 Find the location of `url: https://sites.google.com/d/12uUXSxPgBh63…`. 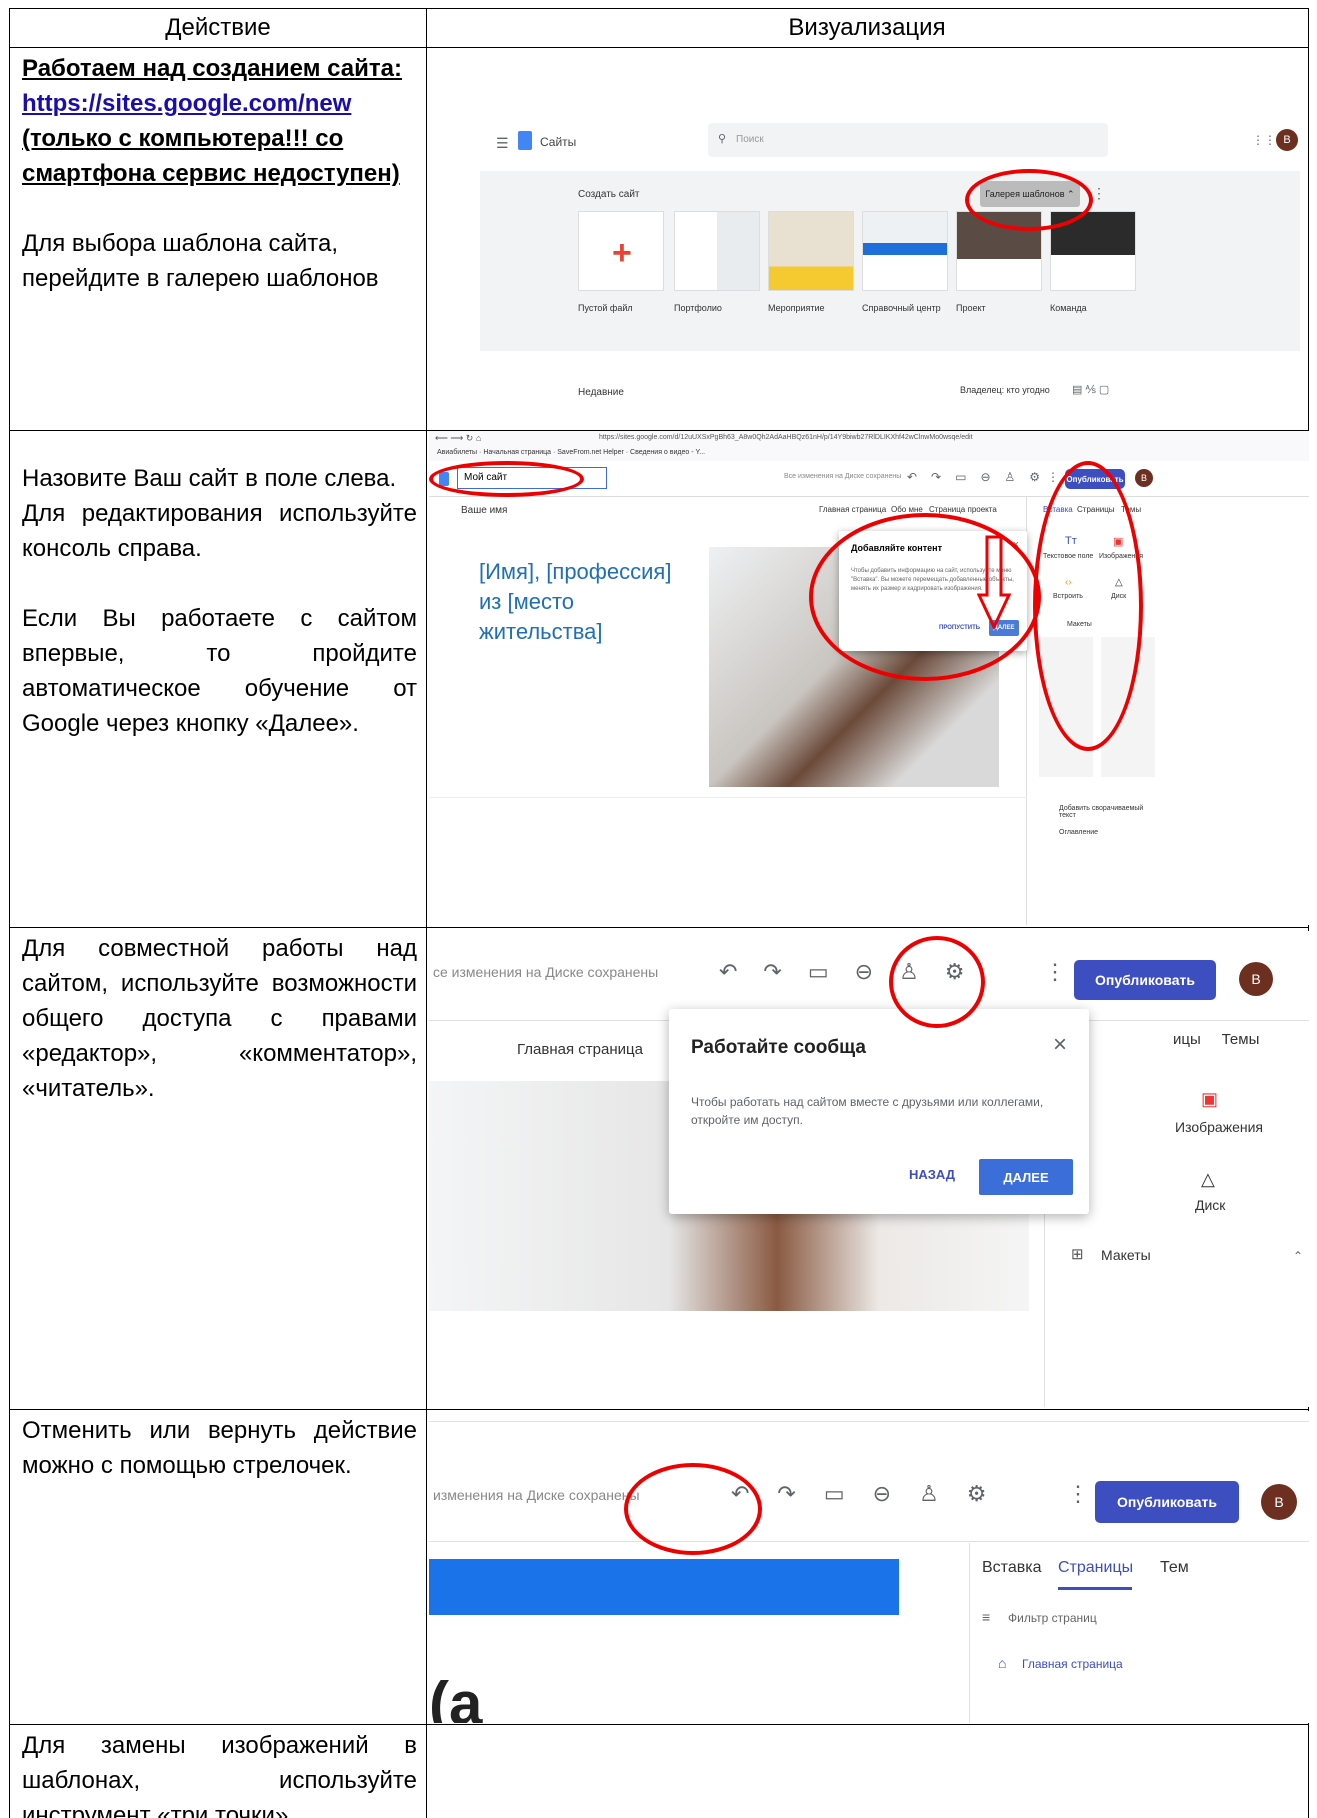

url: https://sites.google.com/d/12uUXSxPgBh63… is located at coordinates (786, 437).